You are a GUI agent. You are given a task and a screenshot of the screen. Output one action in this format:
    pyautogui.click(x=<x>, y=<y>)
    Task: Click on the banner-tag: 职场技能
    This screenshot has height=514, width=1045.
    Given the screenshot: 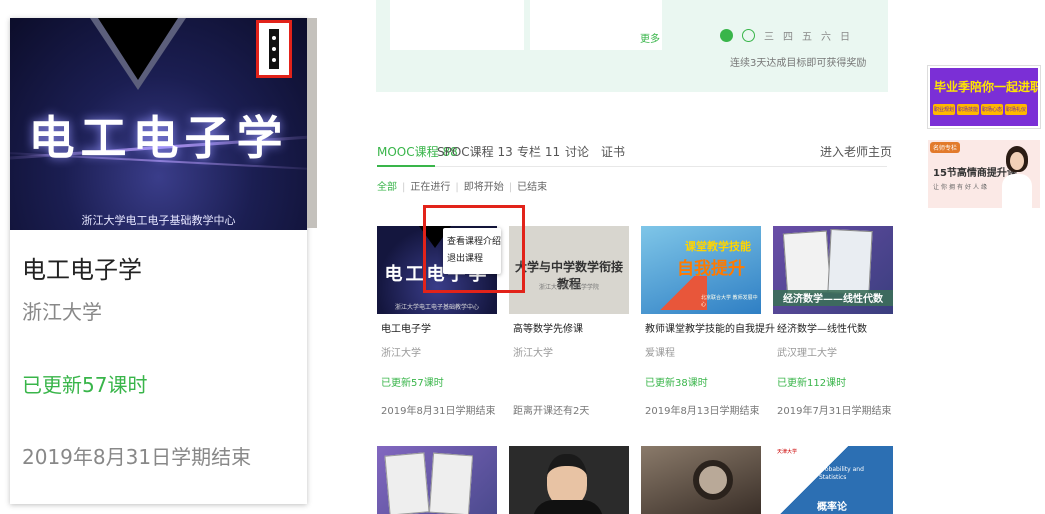 What is the action you would take?
    pyautogui.click(x=968, y=109)
    